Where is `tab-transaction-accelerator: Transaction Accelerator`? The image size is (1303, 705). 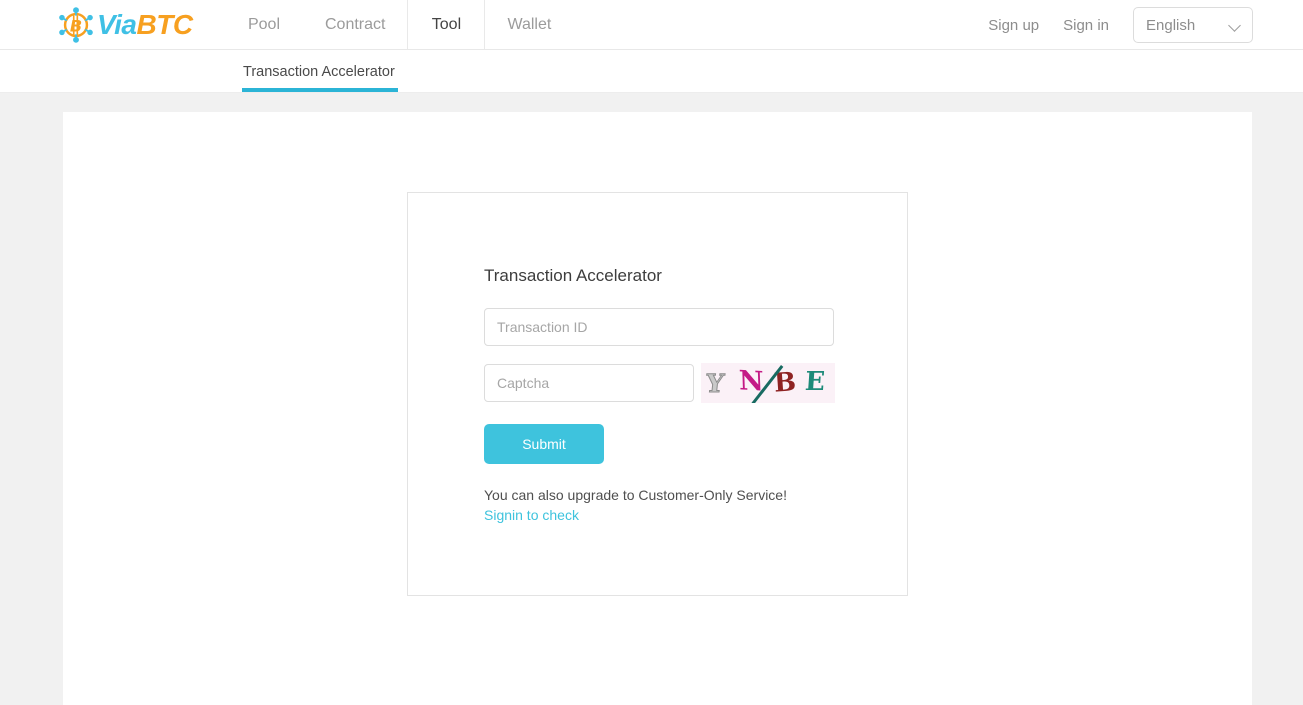 tab-transaction-accelerator: Transaction Accelerator is located at coordinates (319, 71).